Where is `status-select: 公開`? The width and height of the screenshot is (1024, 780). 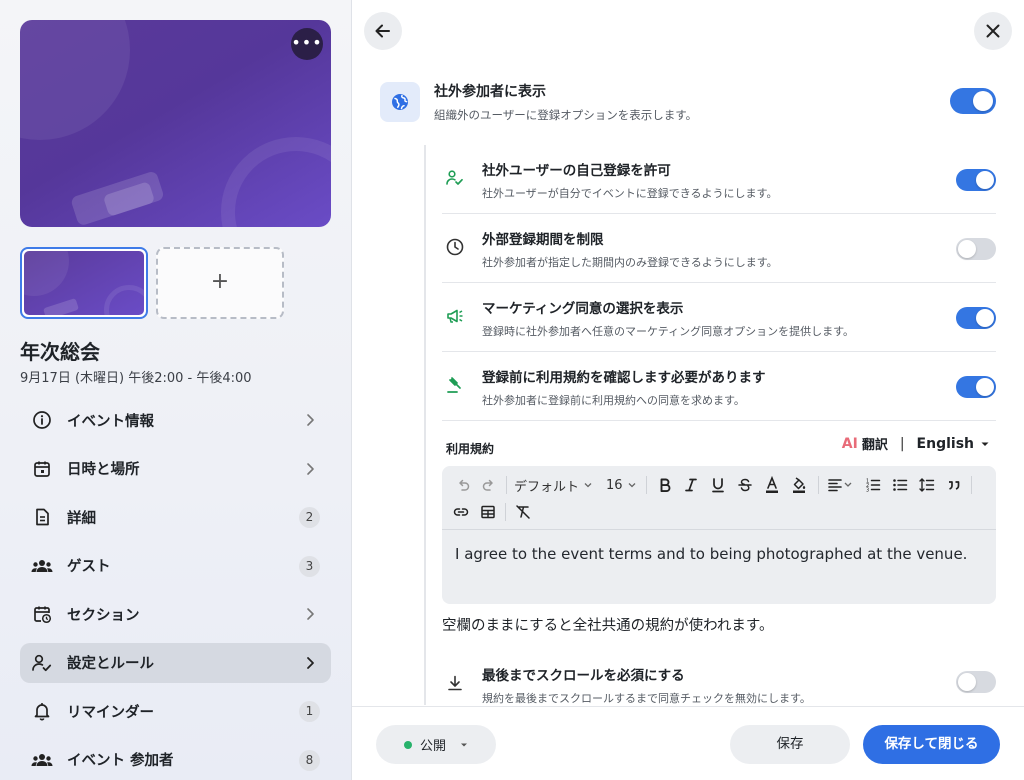
status-select: 公開 is located at coordinates (436, 744).